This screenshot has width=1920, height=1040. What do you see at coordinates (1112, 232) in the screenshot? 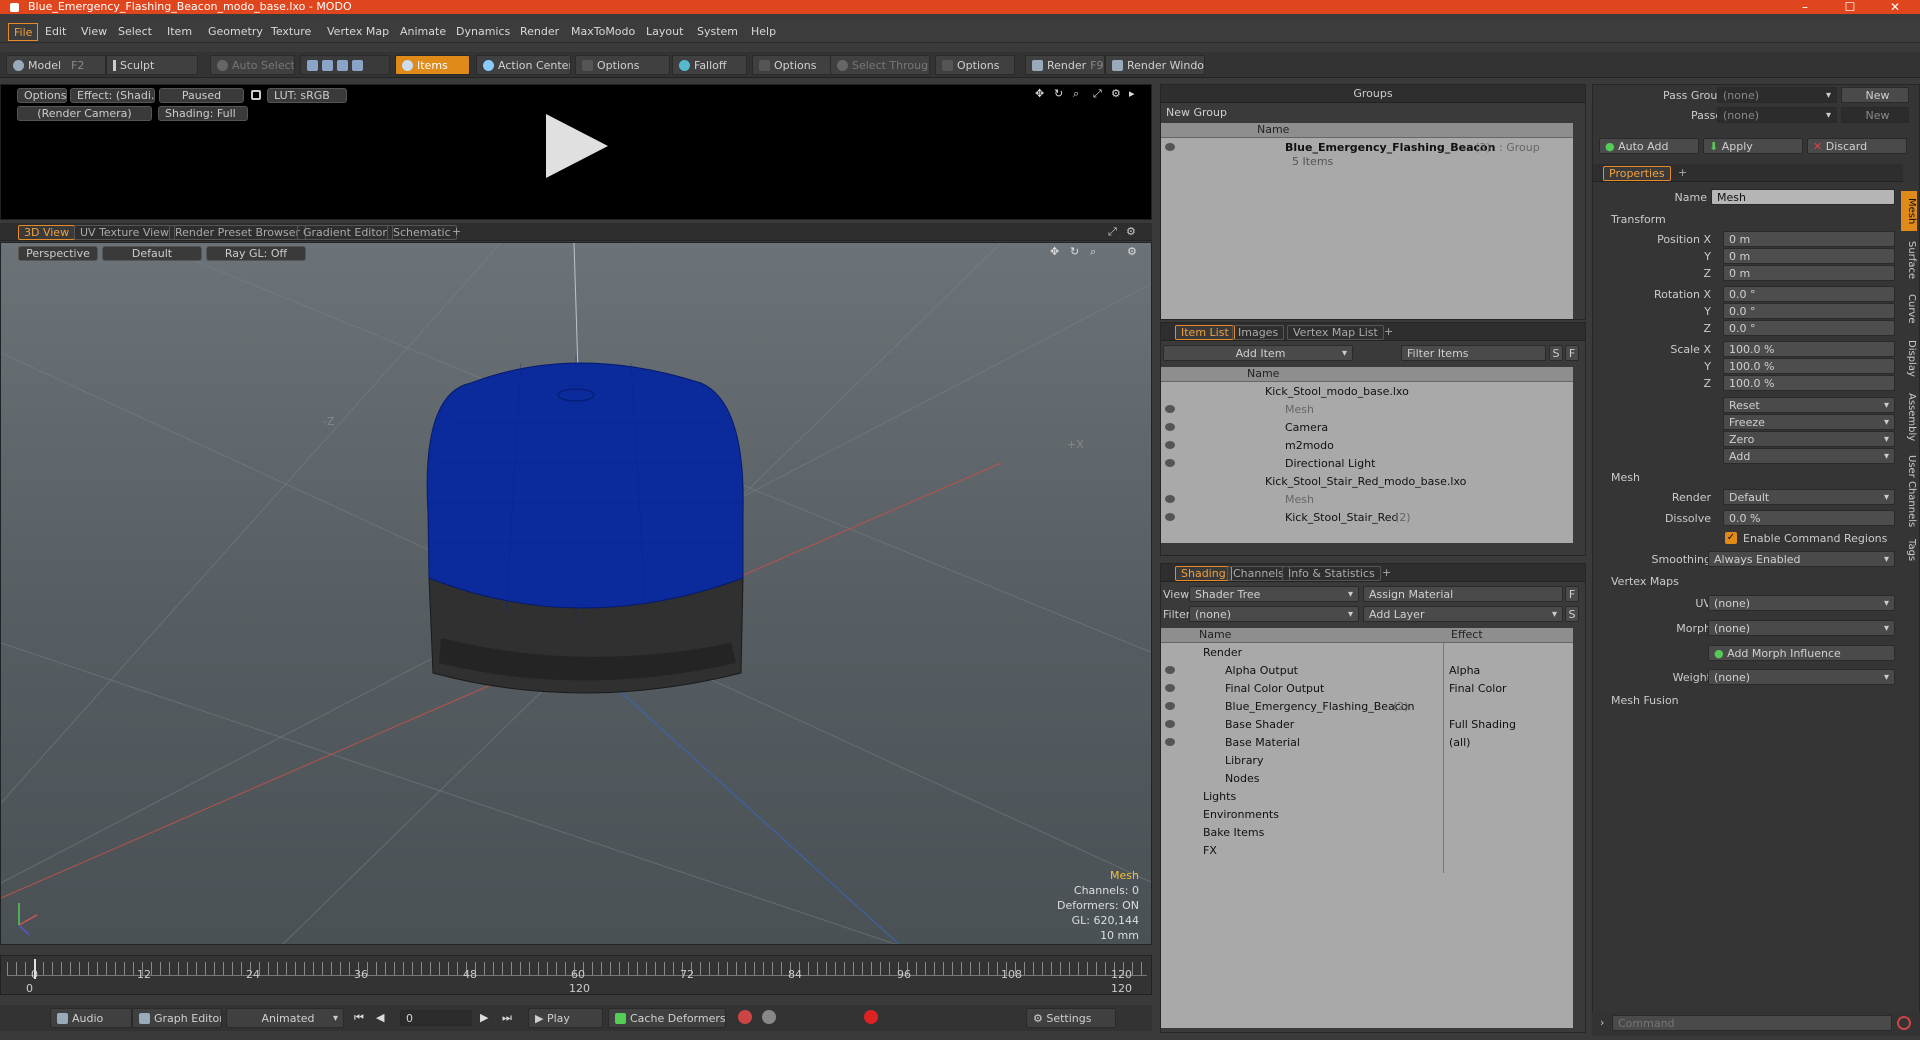
I see `maximize-view-icon: ⤢` at bounding box center [1112, 232].